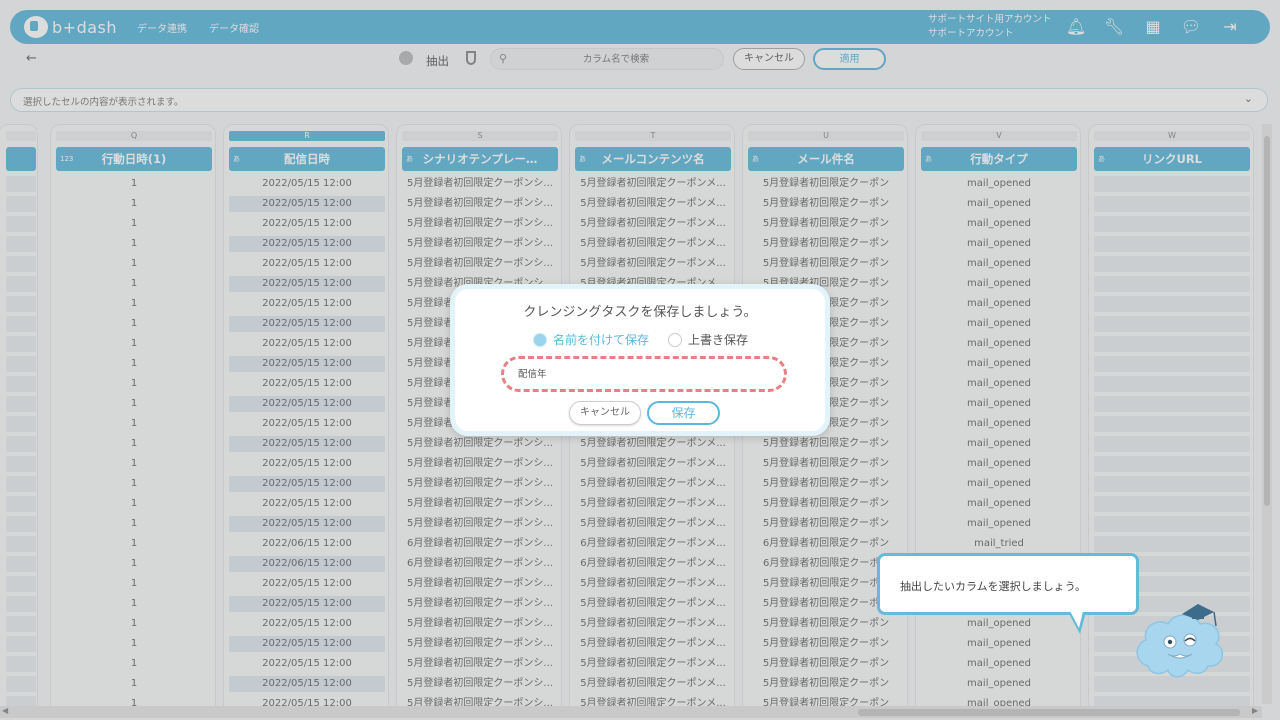 The width and height of the screenshot is (1280, 720). I want to click on radio-unchecked-icon, so click(675, 339).